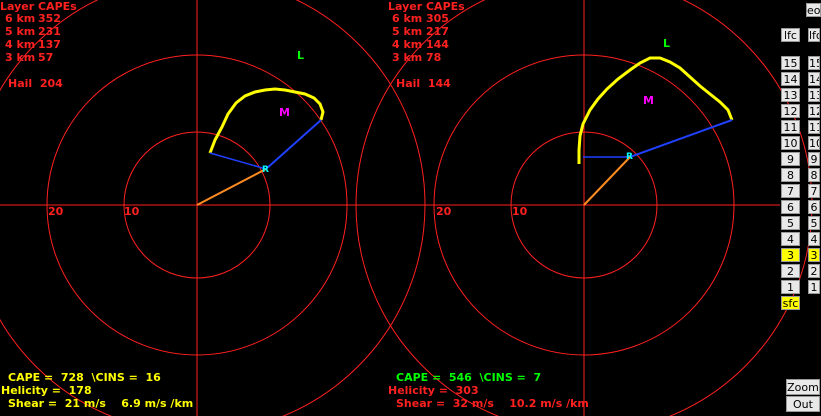 The height and width of the screenshot is (416, 821). Describe the element at coordinates (790, 143) in the screenshot. I see `level-button-left: 10` at that location.